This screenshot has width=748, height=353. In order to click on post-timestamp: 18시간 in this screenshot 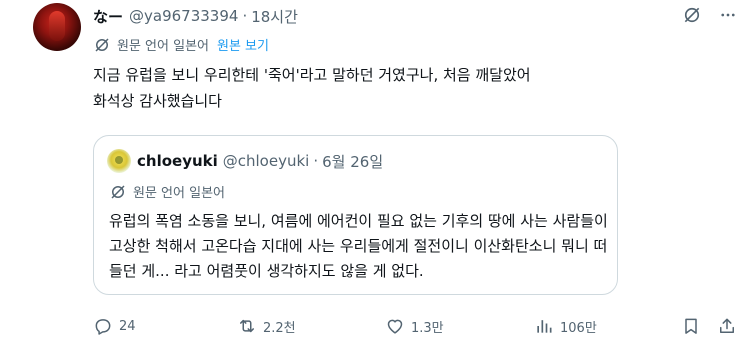, I will do `click(274, 16)`.